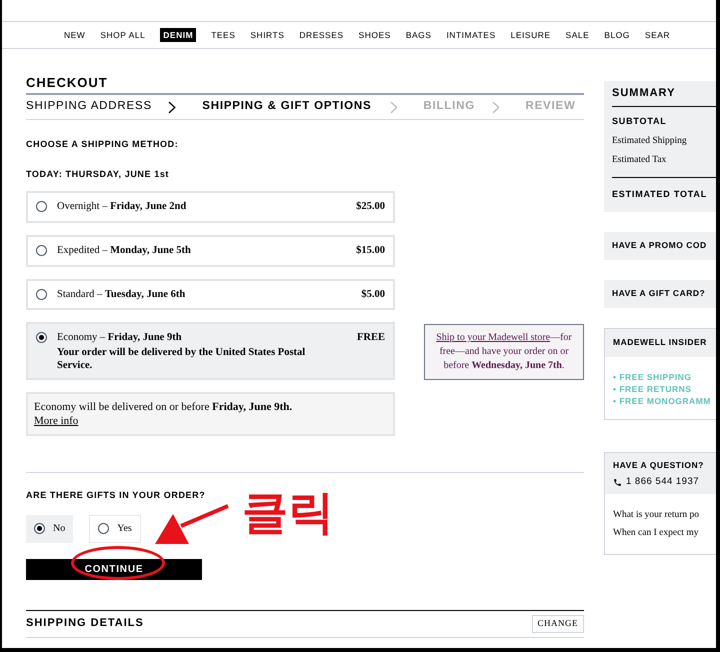 The width and height of the screenshot is (720, 652). What do you see at coordinates (660, 515) in the screenshot?
I see `faq-link: What is your return po` at bounding box center [660, 515].